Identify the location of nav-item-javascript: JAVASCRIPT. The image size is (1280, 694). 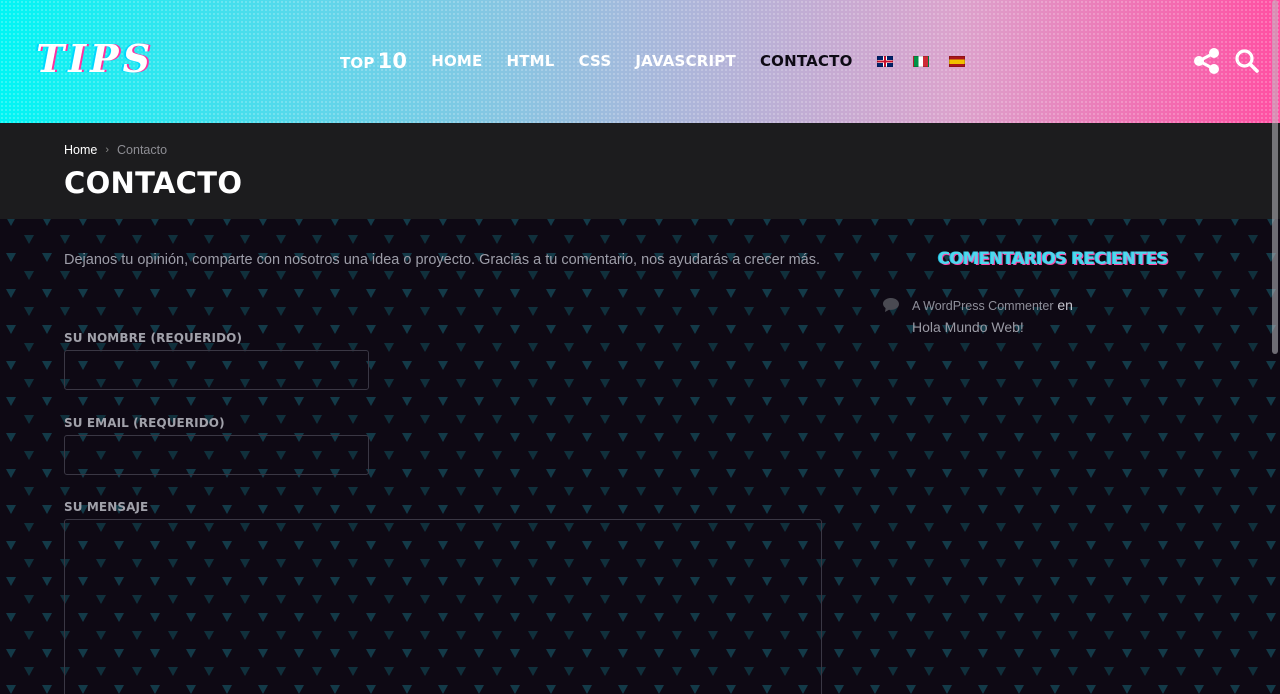
(685, 61).